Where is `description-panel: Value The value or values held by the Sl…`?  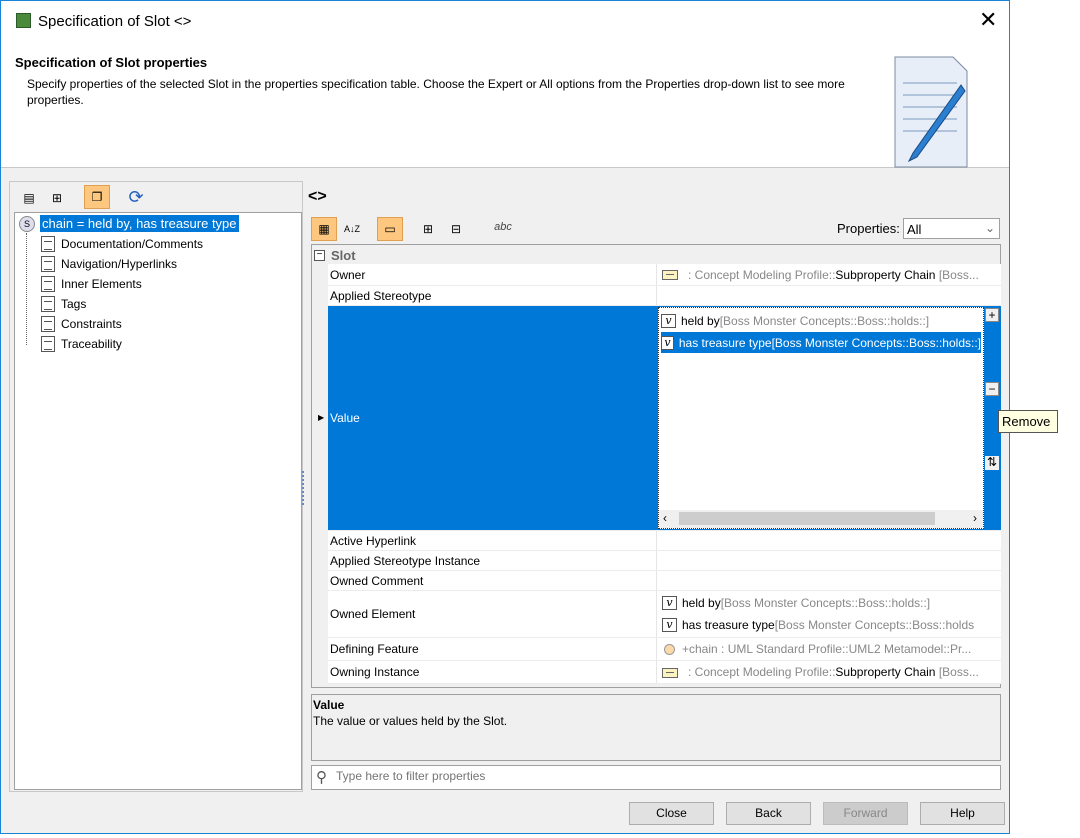
description-panel: Value The value or values held by the Sl… is located at coordinates (656, 727).